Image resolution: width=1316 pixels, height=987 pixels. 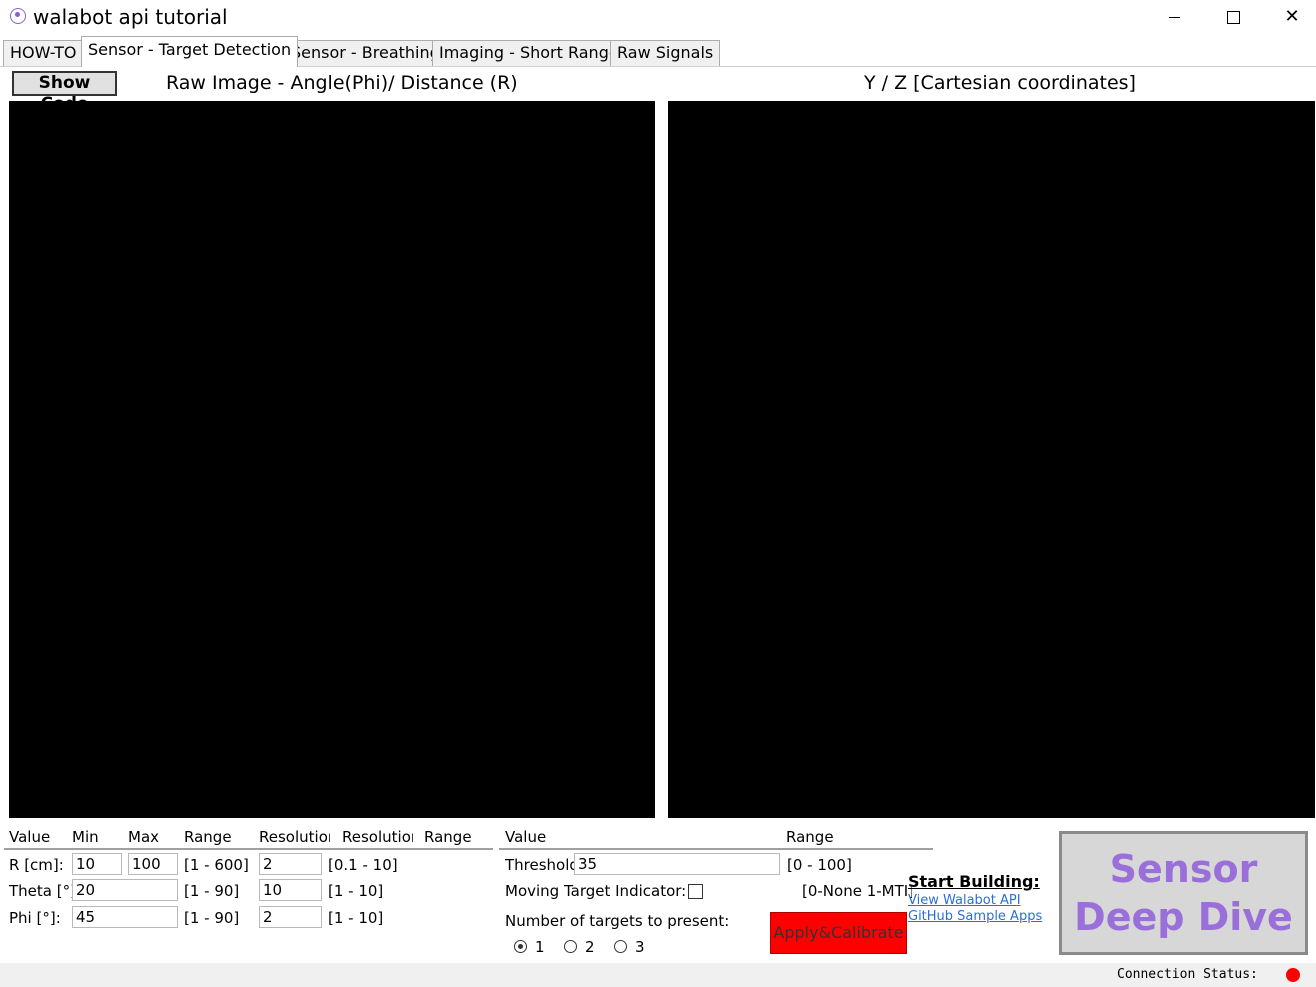 I want to click on app-icon, so click(x=18, y=16).